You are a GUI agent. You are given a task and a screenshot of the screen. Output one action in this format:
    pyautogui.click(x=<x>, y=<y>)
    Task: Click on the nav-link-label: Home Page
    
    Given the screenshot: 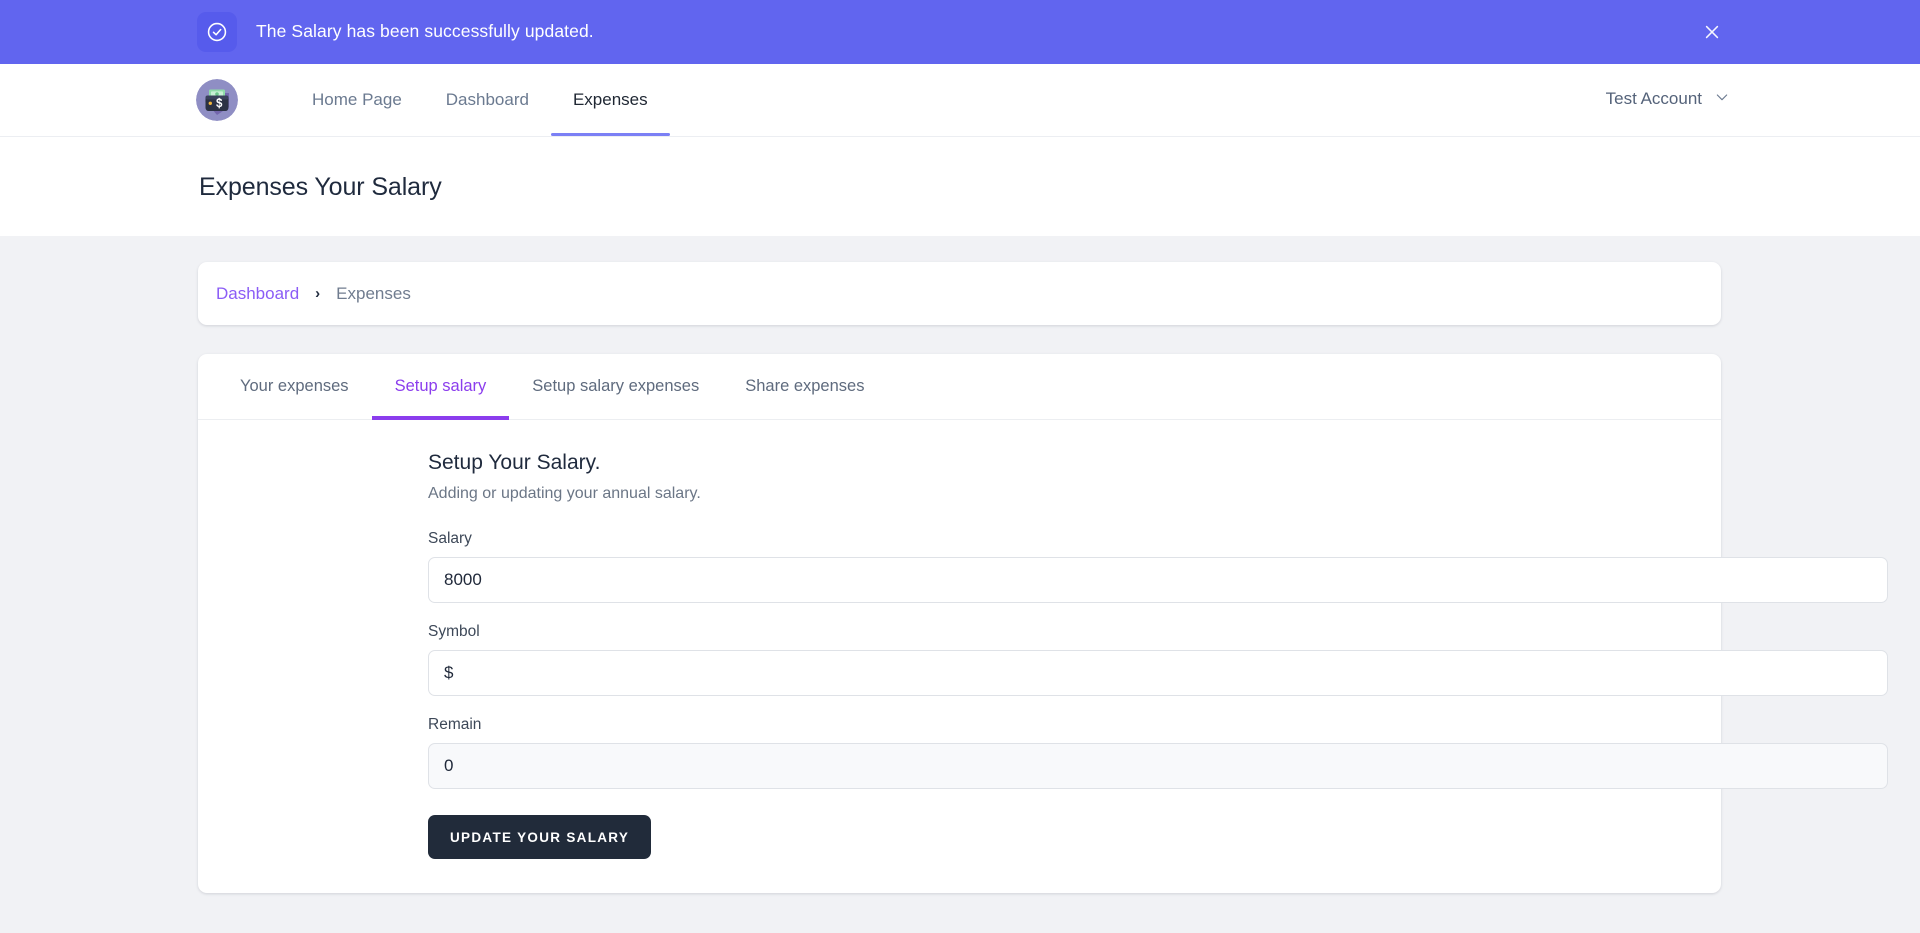 What is the action you would take?
    pyautogui.click(x=357, y=99)
    